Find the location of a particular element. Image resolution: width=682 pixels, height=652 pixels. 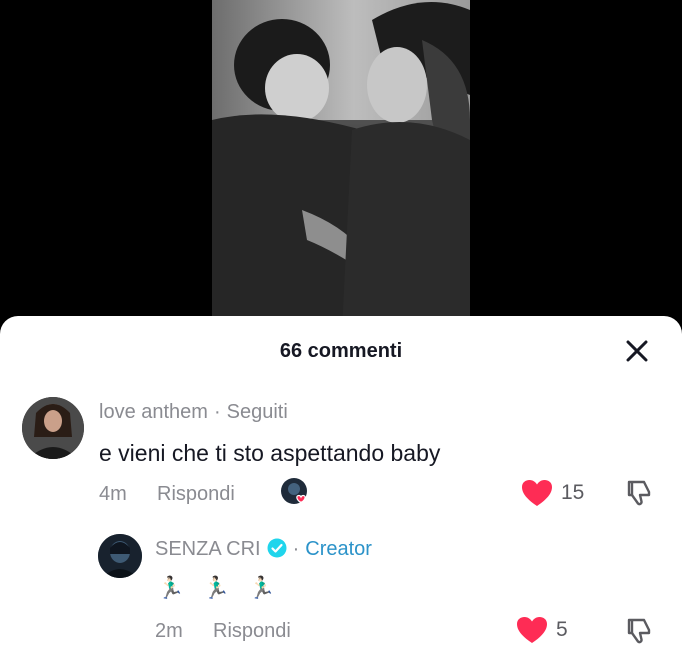

comment-time: 2m is located at coordinates (169, 631).